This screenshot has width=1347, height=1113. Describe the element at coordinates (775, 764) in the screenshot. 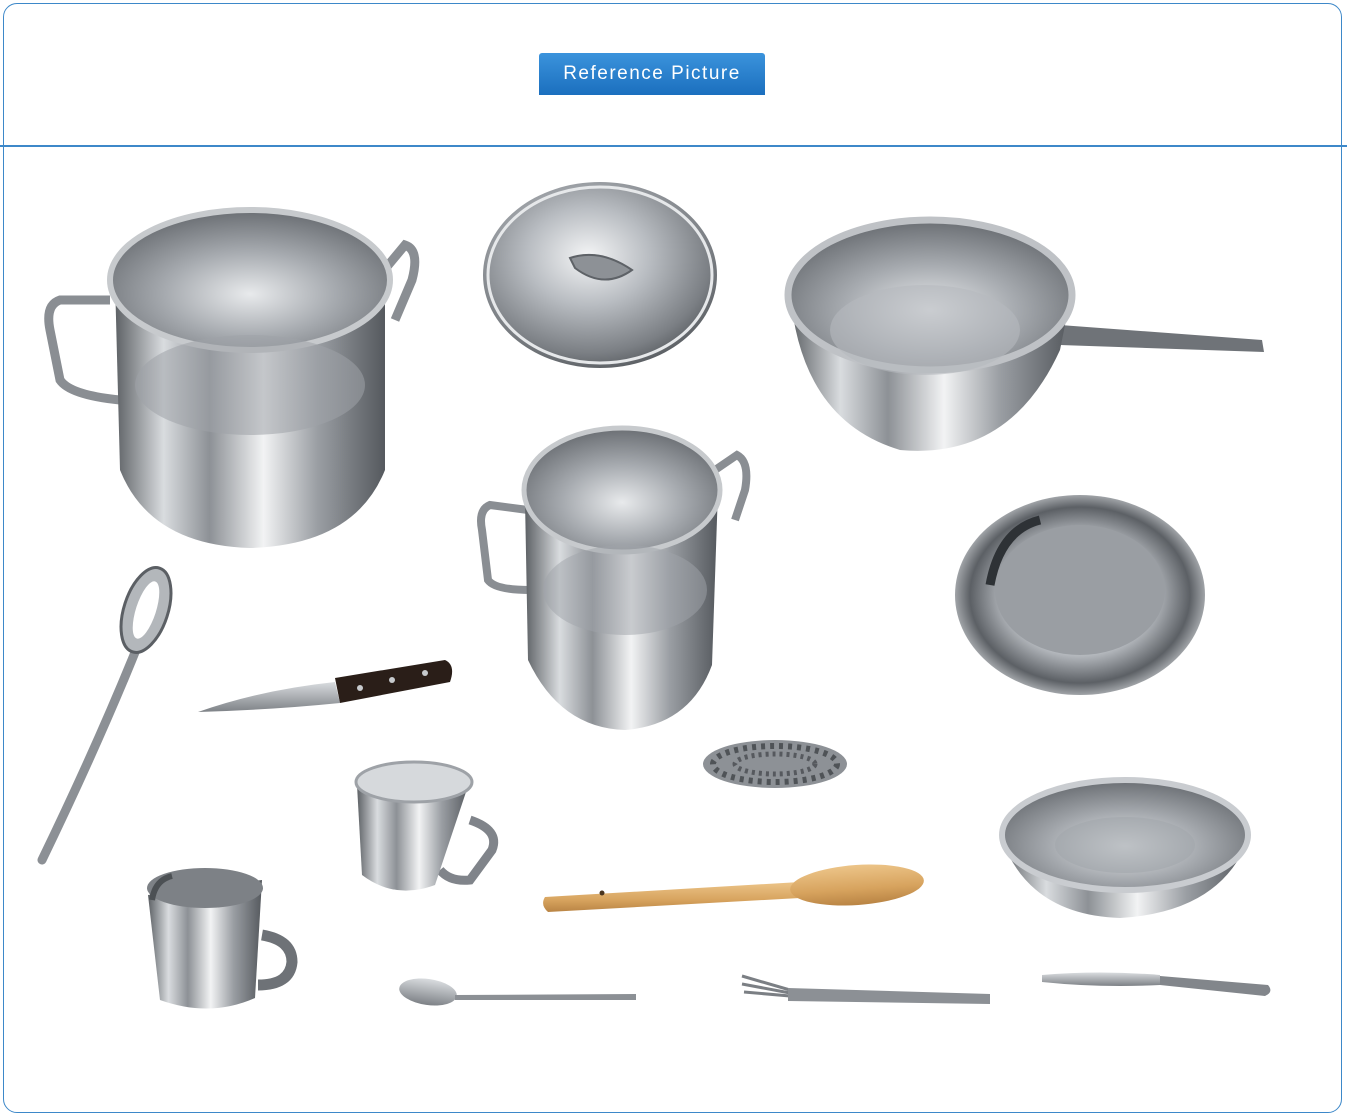

I see `steel-wool-scrubber` at that location.